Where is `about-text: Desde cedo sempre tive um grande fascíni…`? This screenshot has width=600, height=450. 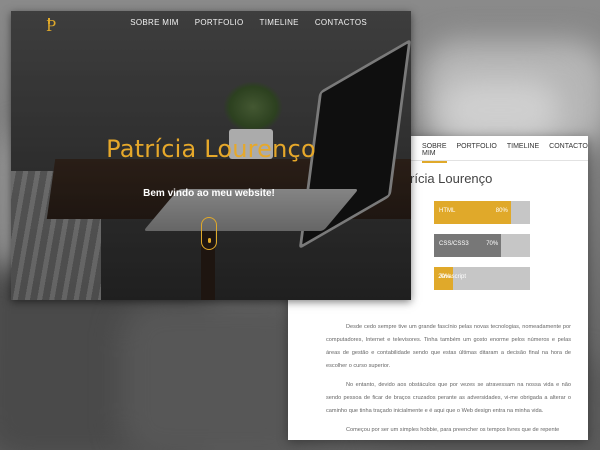
about-text: Desde cedo sempre tive um grande fascíni… is located at coordinates (448, 380).